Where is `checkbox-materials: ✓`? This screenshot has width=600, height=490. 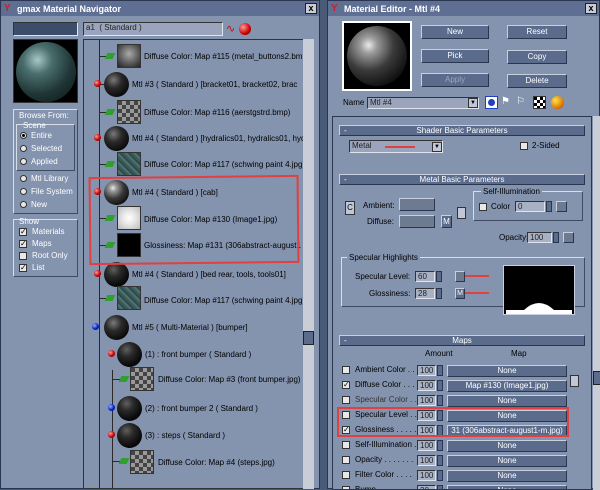 checkbox-materials: ✓ is located at coordinates (23, 232).